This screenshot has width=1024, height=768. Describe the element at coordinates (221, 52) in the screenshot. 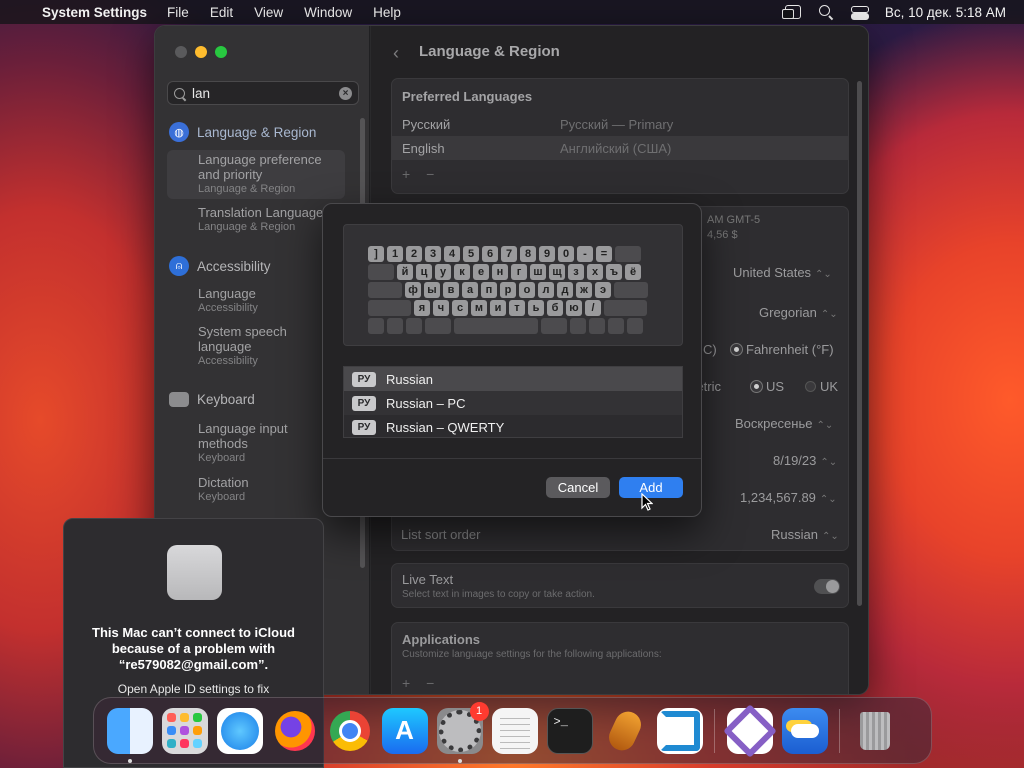

I see `zoom-button` at that location.